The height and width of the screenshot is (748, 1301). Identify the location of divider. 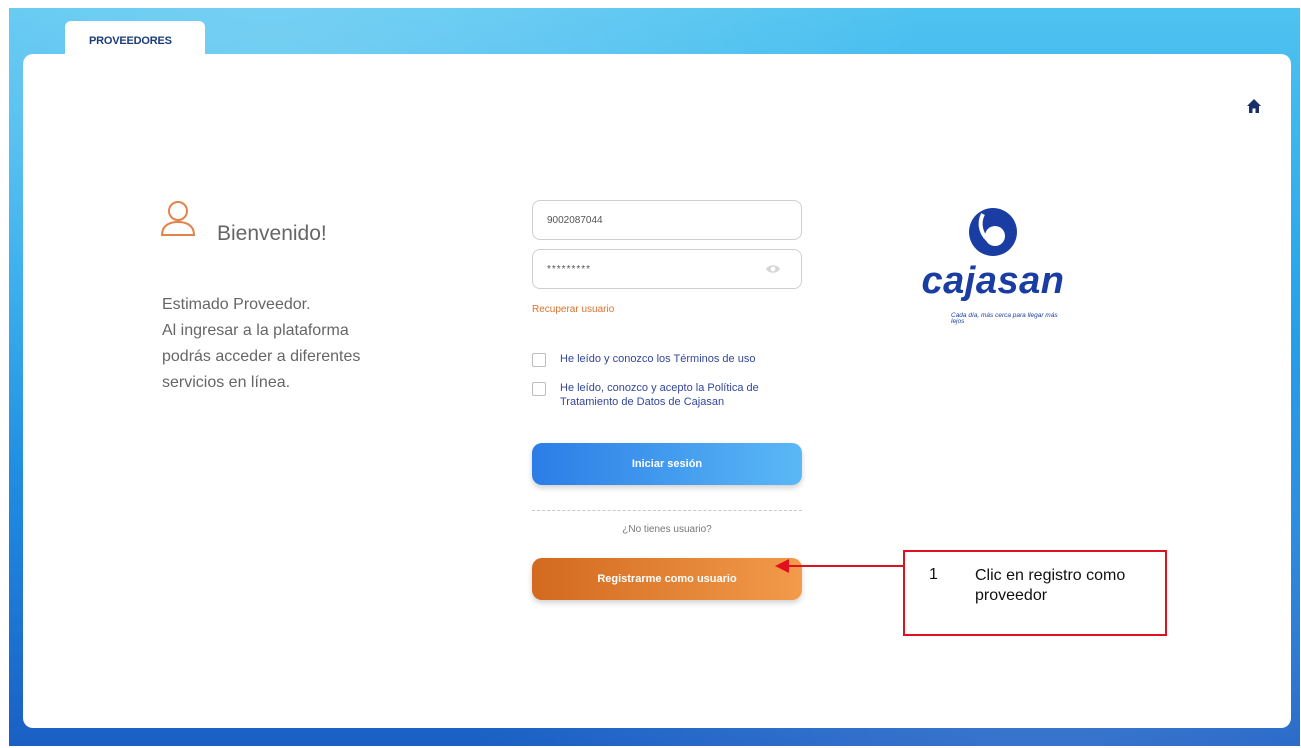
(667, 510).